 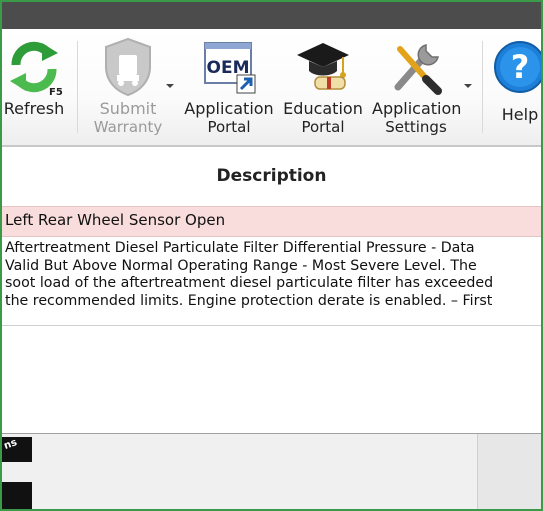 I want to click on partial-button, so click(x=17, y=495).